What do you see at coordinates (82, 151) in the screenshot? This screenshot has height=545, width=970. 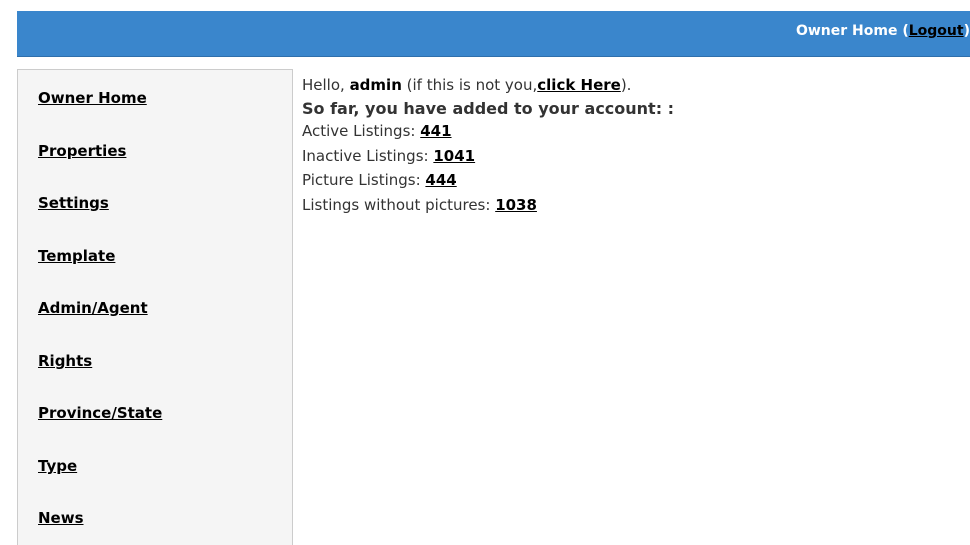 I see `sidebar-item-properties: Properties` at bounding box center [82, 151].